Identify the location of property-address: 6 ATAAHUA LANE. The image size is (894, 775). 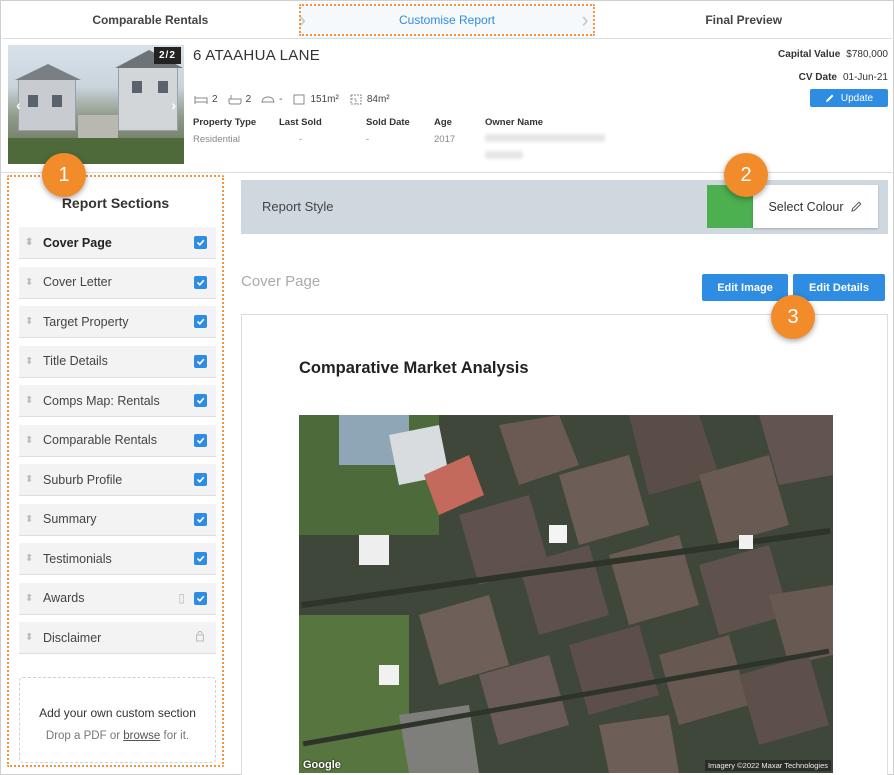
(257, 55).